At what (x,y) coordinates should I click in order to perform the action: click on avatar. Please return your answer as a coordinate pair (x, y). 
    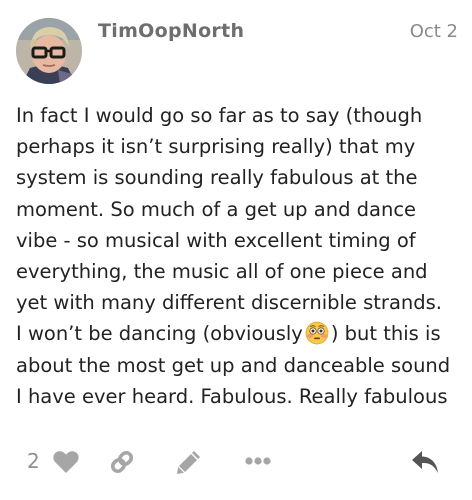
    Looking at the image, I should click on (49, 51).